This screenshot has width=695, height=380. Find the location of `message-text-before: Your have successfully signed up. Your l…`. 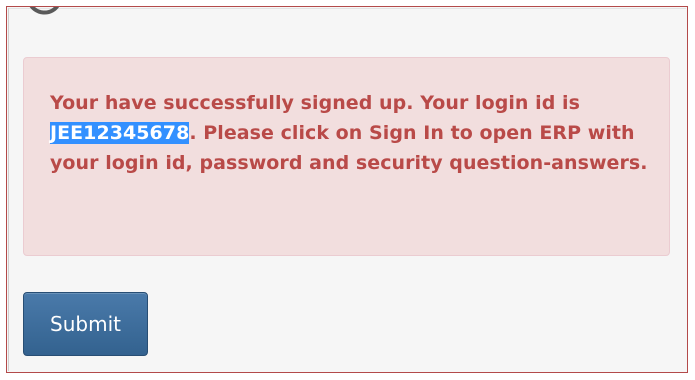

message-text-before: Your have successfully signed up. Your l… is located at coordinates (315, 103).